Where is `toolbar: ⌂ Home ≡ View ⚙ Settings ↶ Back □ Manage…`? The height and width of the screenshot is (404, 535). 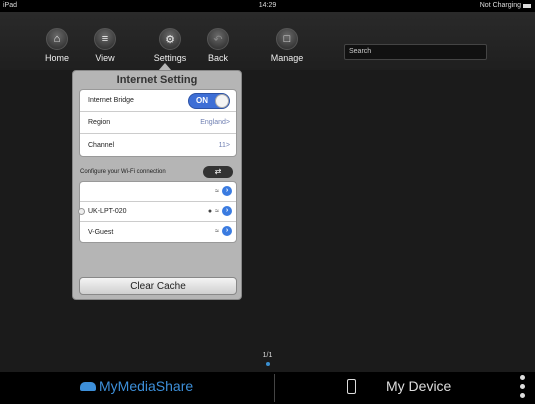 toolbar: ⌂ Home ≡ View ⚙ Settings ↶ Back □ Manage… is located at coordinates (267, 41).